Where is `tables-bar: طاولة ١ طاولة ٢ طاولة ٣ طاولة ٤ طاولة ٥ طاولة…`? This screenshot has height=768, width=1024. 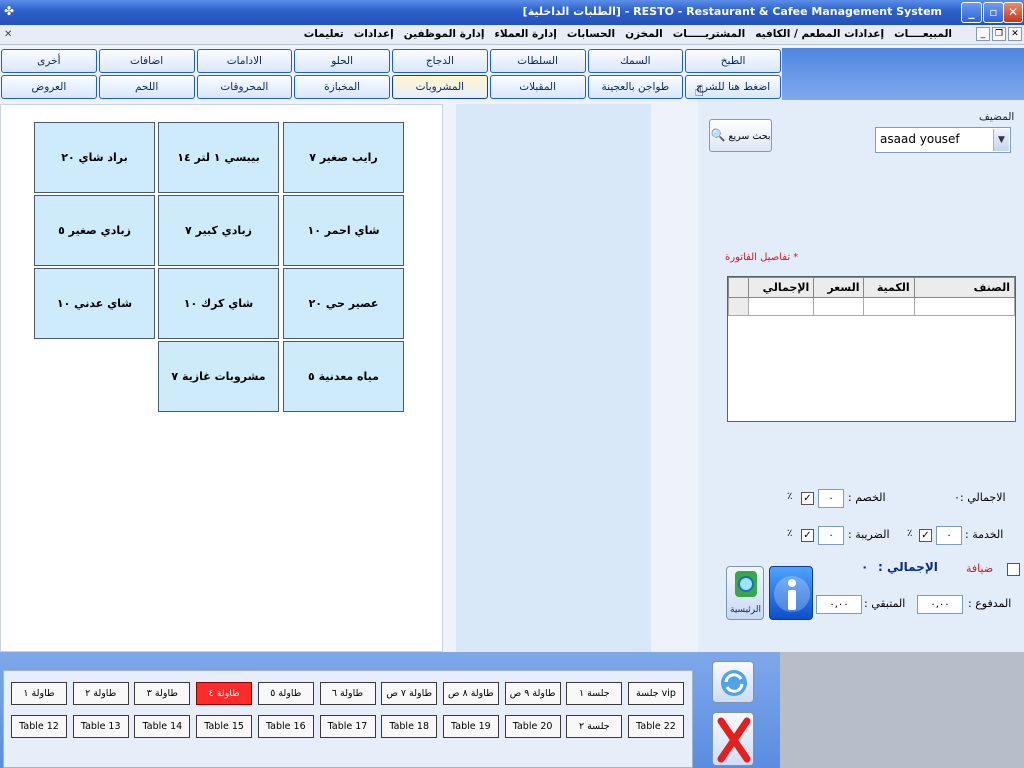
tables-bar: طاولة ١ طاولة ٢ طاولة ٣ طاولة ٤ طاولة ٥ طاولة… is located at coordinates (390, 710).